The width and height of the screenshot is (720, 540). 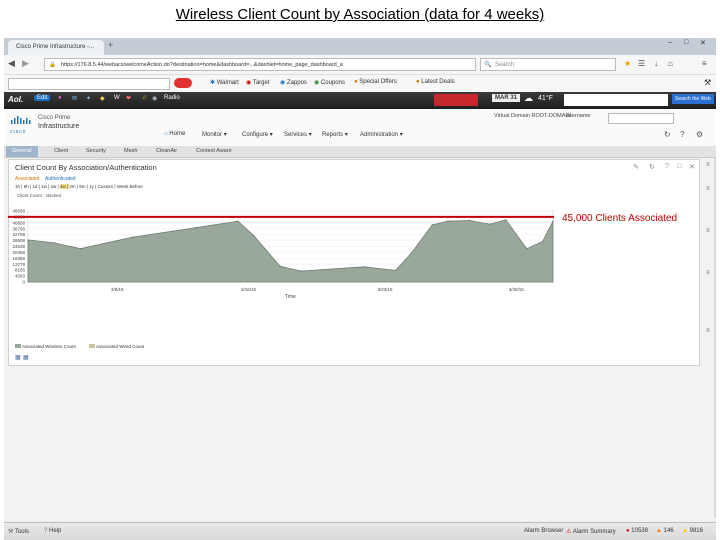 What do you see at coordinates (117, 289) in the screenshot?
I see `x-tick-label: 3/9/15` at bounding box center [117, 289].